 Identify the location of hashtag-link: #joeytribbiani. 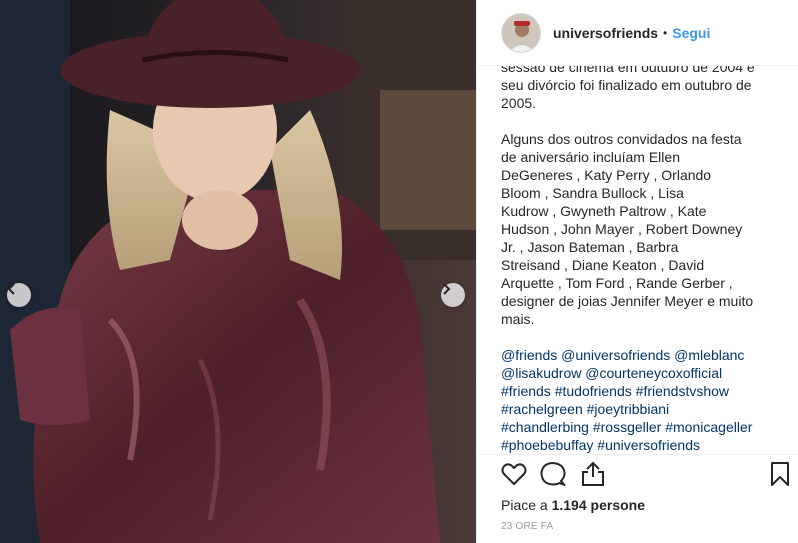
(628, 409).